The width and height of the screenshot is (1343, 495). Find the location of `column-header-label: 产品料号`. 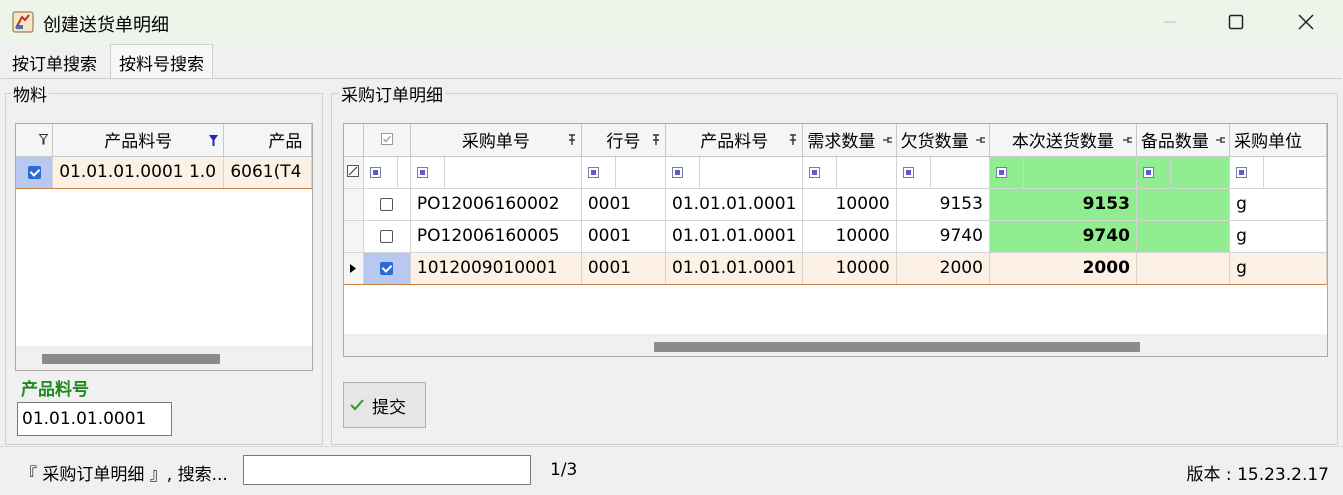

column-header-label: 产品料号 is located at coordinates (734, 142).